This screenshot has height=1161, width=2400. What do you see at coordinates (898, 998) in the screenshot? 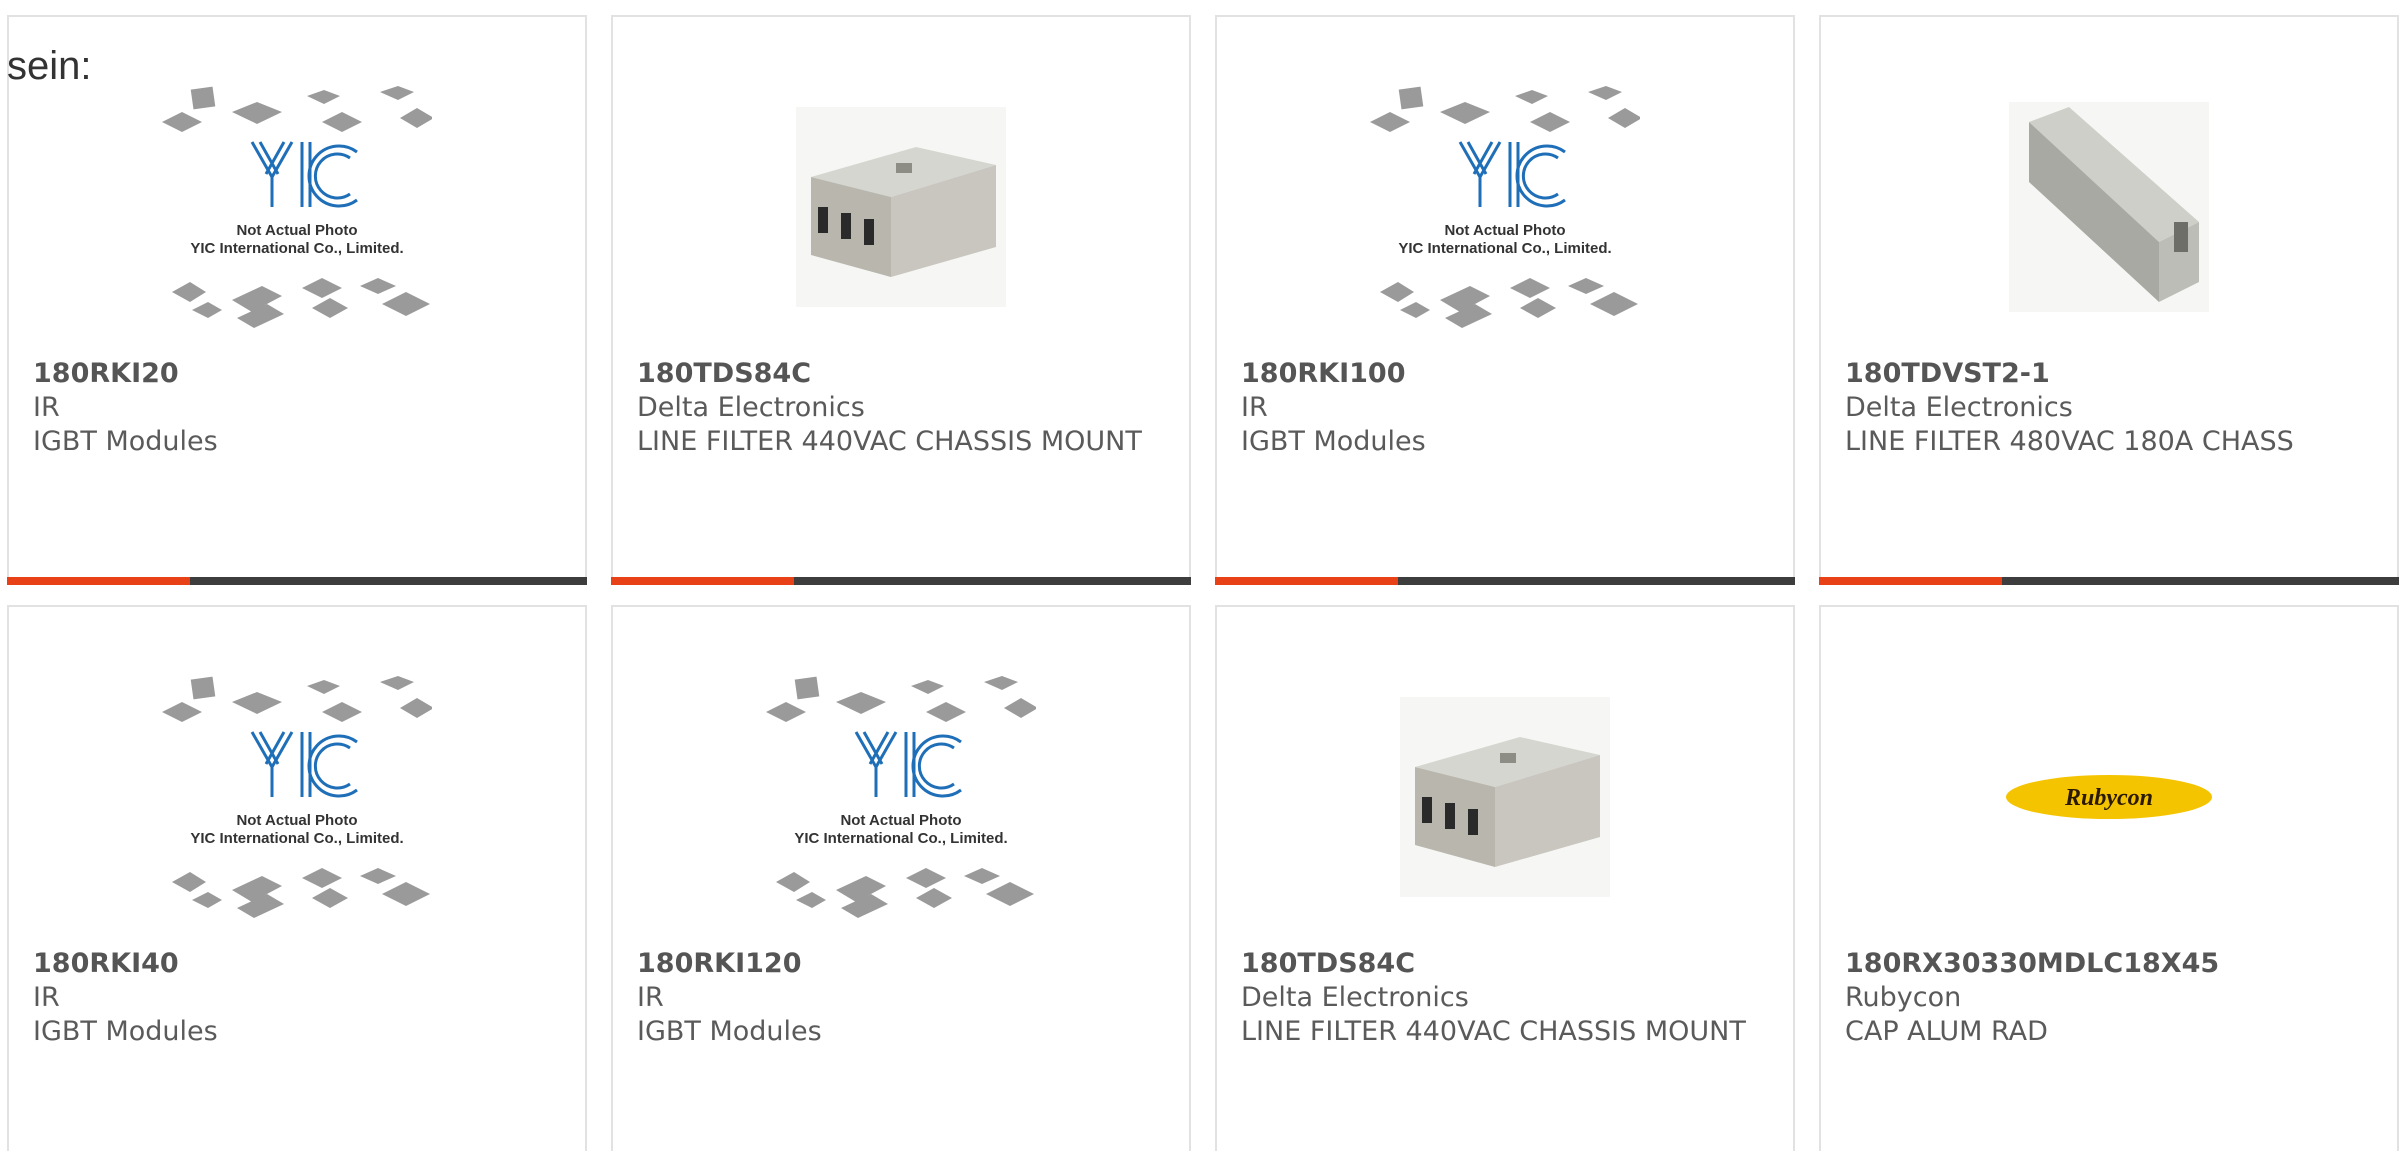
I see `product-info: 180RKI120 IR IGBT Modules` at bounding box center [898, 998].